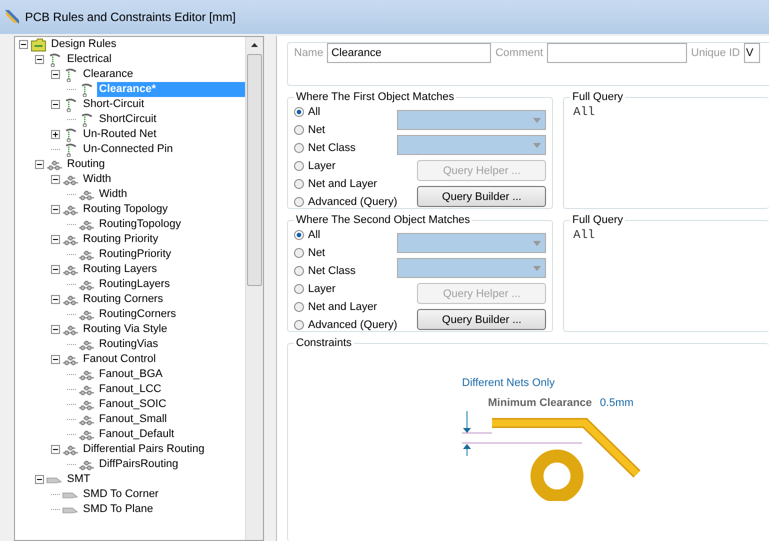 Image resolution: width=769 pixels, height=541 pixels. I want to click on tree-item: DiffPairsRouting, so click(138, 464).